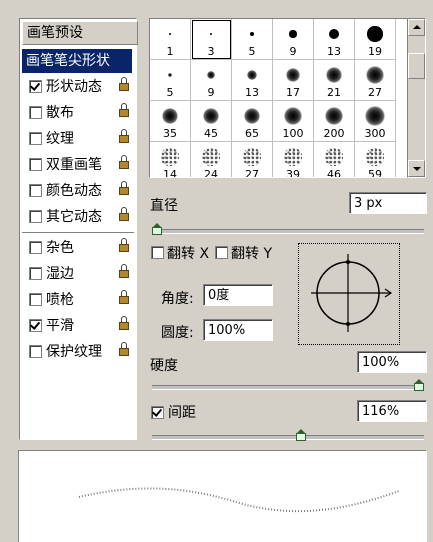 This screenshot has width=433, height=542. Describe the element at coordinates (293, 80) in the screenshot. I see `brush-tip-cell: 17` at that location.